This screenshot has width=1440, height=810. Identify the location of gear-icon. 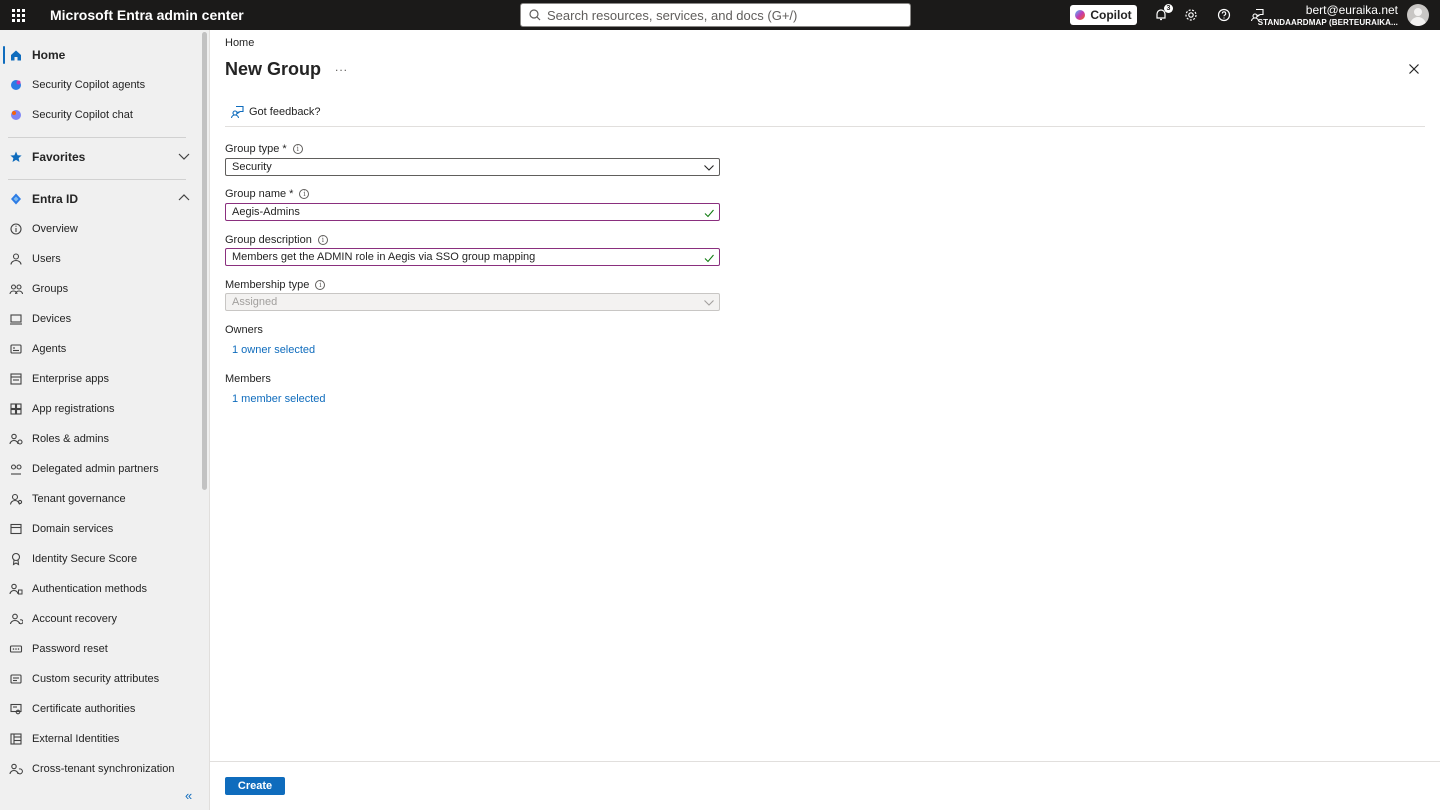
(1191, 15).